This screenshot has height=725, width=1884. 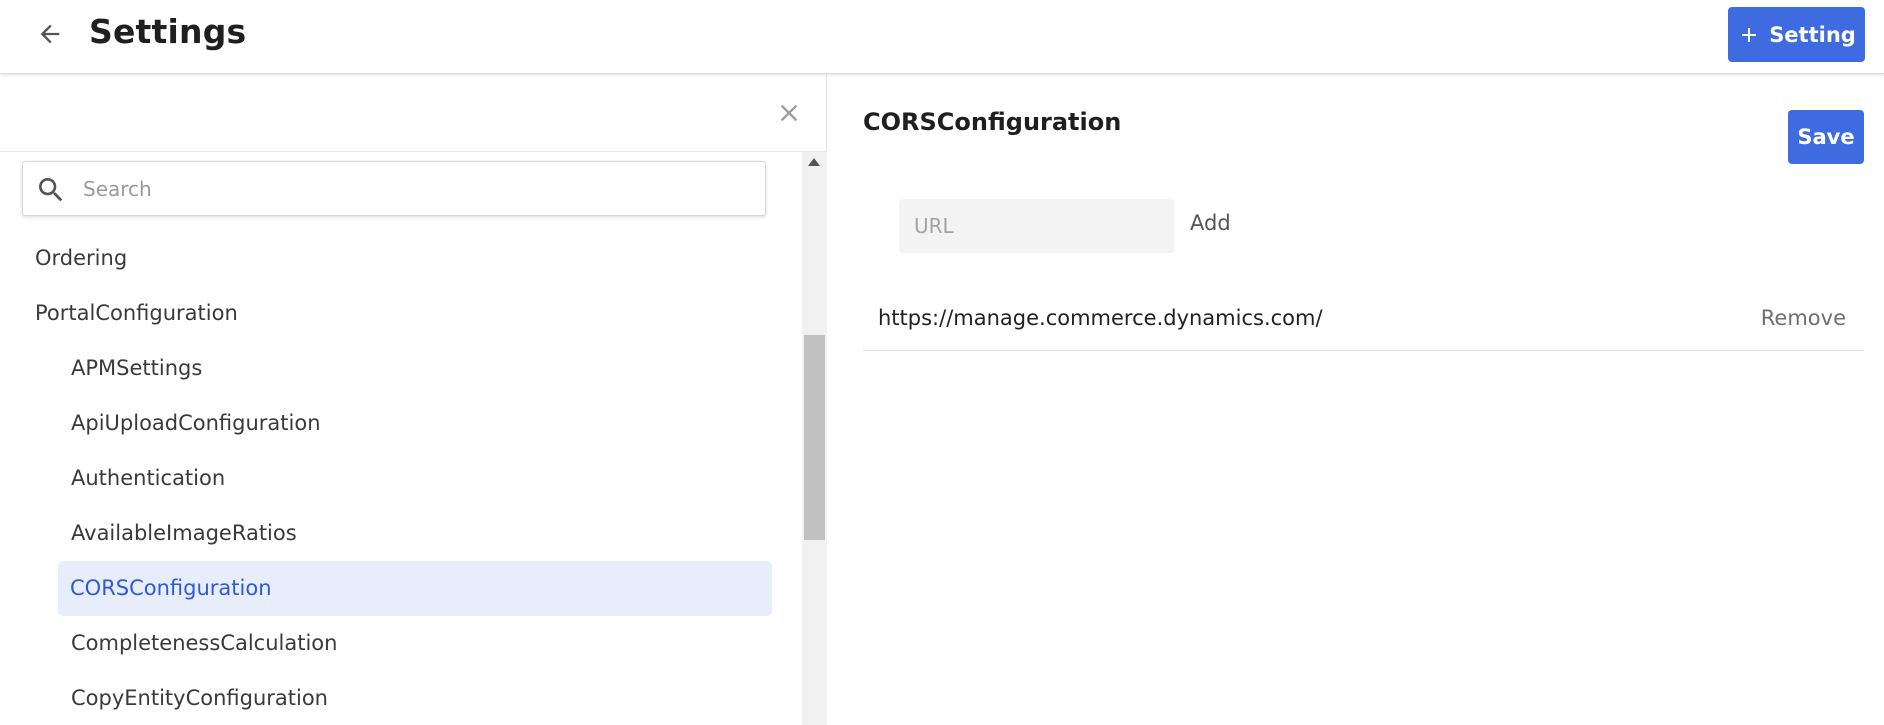 I want to click on tree-item-completenesscalculation: CompletenessCalculation, so click(x=204, y=643).